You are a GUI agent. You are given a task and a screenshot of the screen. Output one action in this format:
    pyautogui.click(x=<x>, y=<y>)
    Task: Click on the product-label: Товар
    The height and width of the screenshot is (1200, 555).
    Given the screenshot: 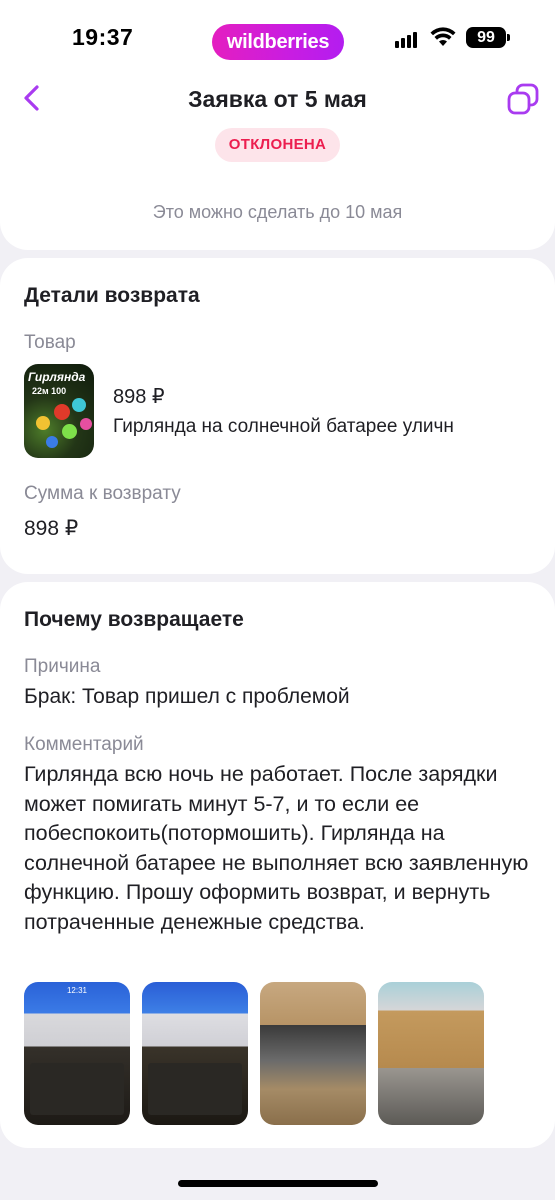 What is the action you would take?
    pyautogui.click(x=50, y=342)
    